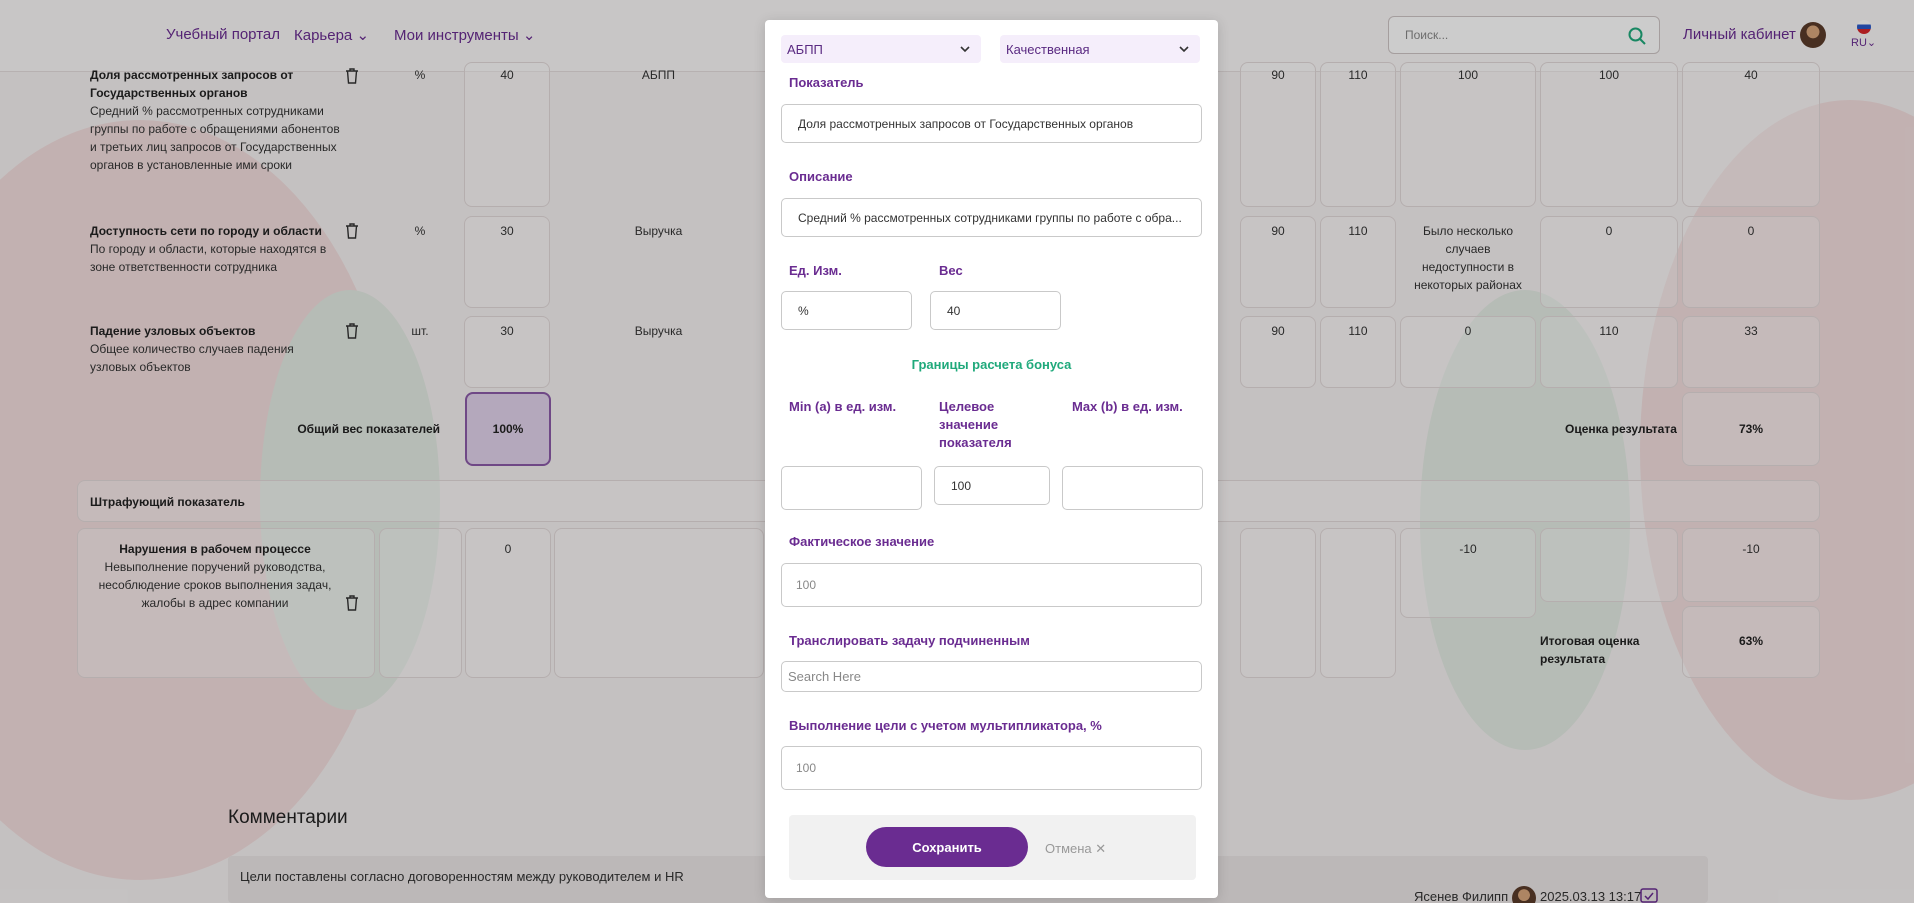  What do you see at coordinates (846, 310) in the screenshot?
I see `unit-input: %` at bounding box center [846, 310].